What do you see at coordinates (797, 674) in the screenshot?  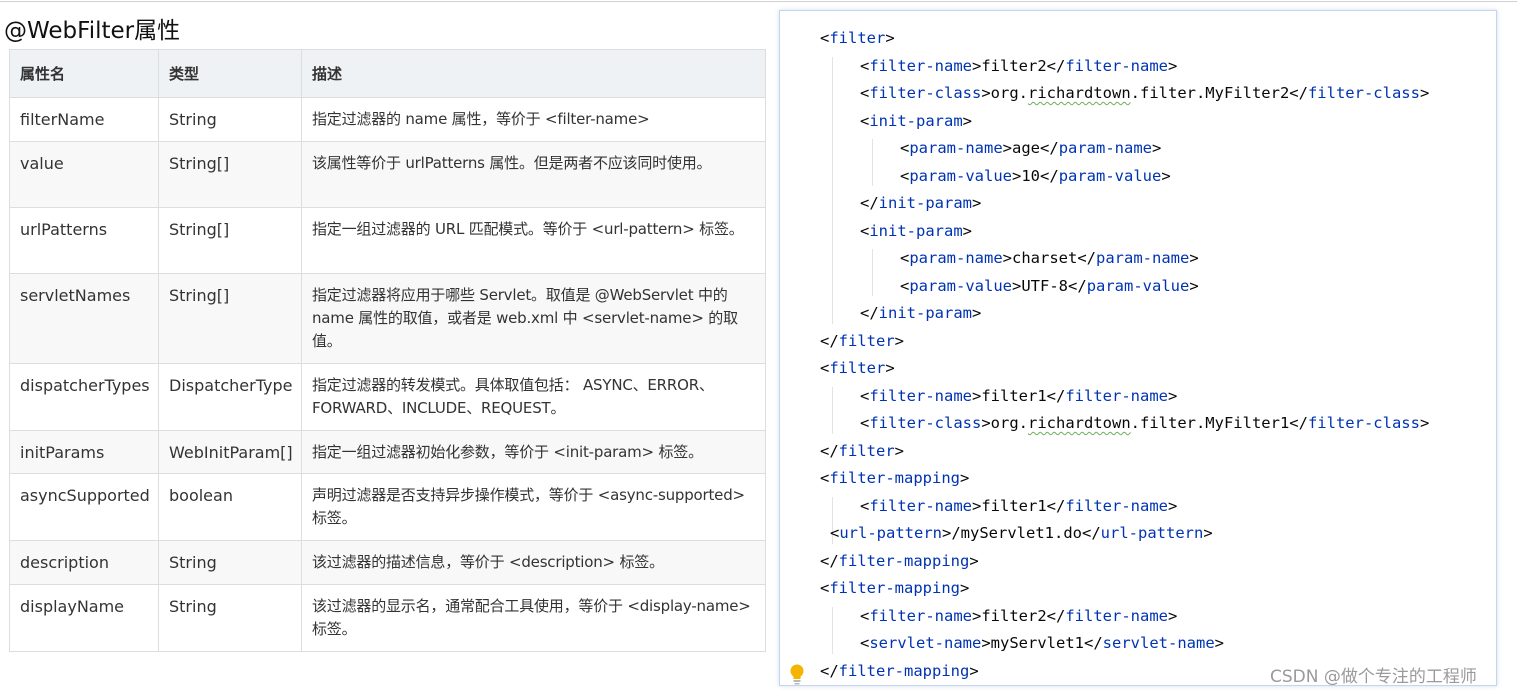 I see `intention-bulb-icon` at bounding box center [797, 674].